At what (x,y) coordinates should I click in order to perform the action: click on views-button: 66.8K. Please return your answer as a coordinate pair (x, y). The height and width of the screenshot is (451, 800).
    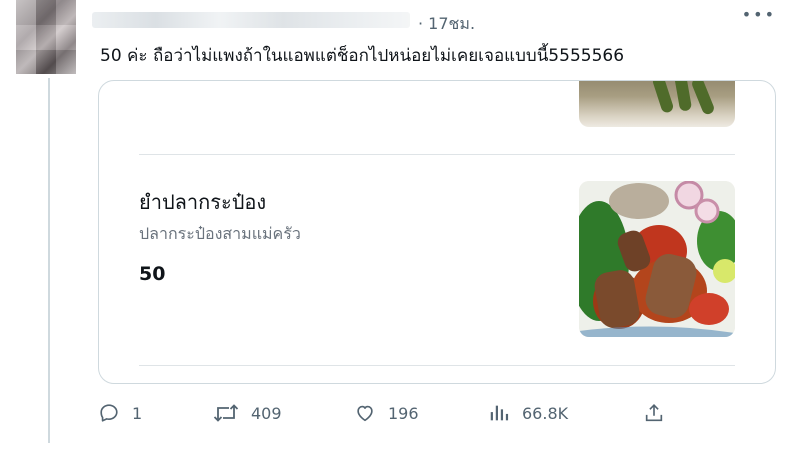
    Looking at the image, I should click on (528, 413).